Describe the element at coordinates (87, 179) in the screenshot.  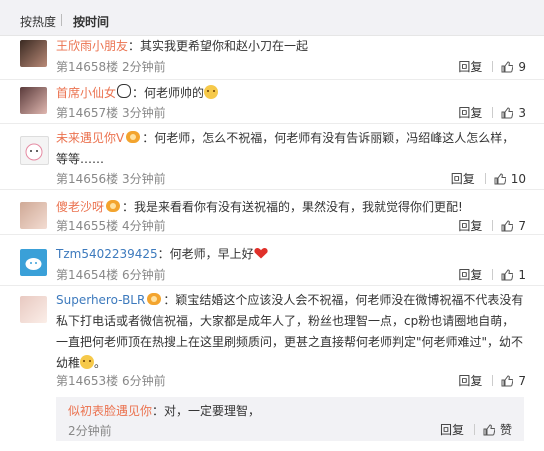
I see `floor-number: 第14656楼` at that location.